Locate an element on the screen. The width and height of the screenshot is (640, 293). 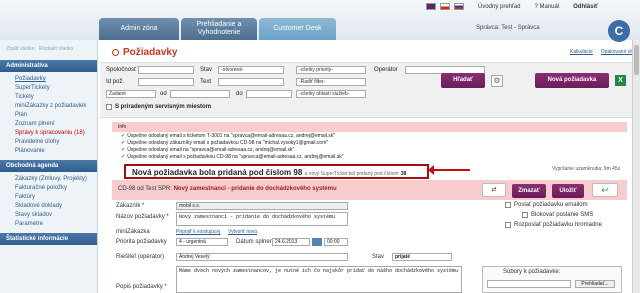
company-label: Spoločnosť is located at coordinates (121, 70).